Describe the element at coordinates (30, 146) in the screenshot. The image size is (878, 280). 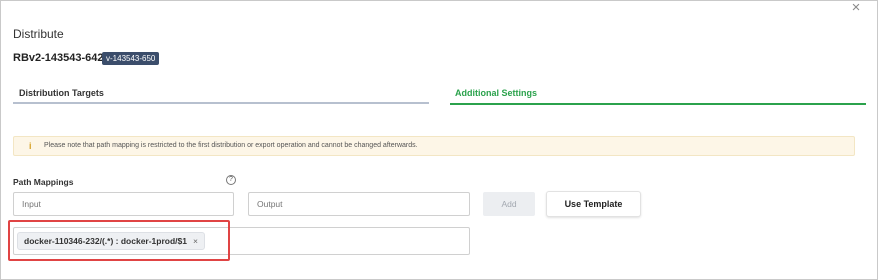
I see `info-icon: i` at that location.